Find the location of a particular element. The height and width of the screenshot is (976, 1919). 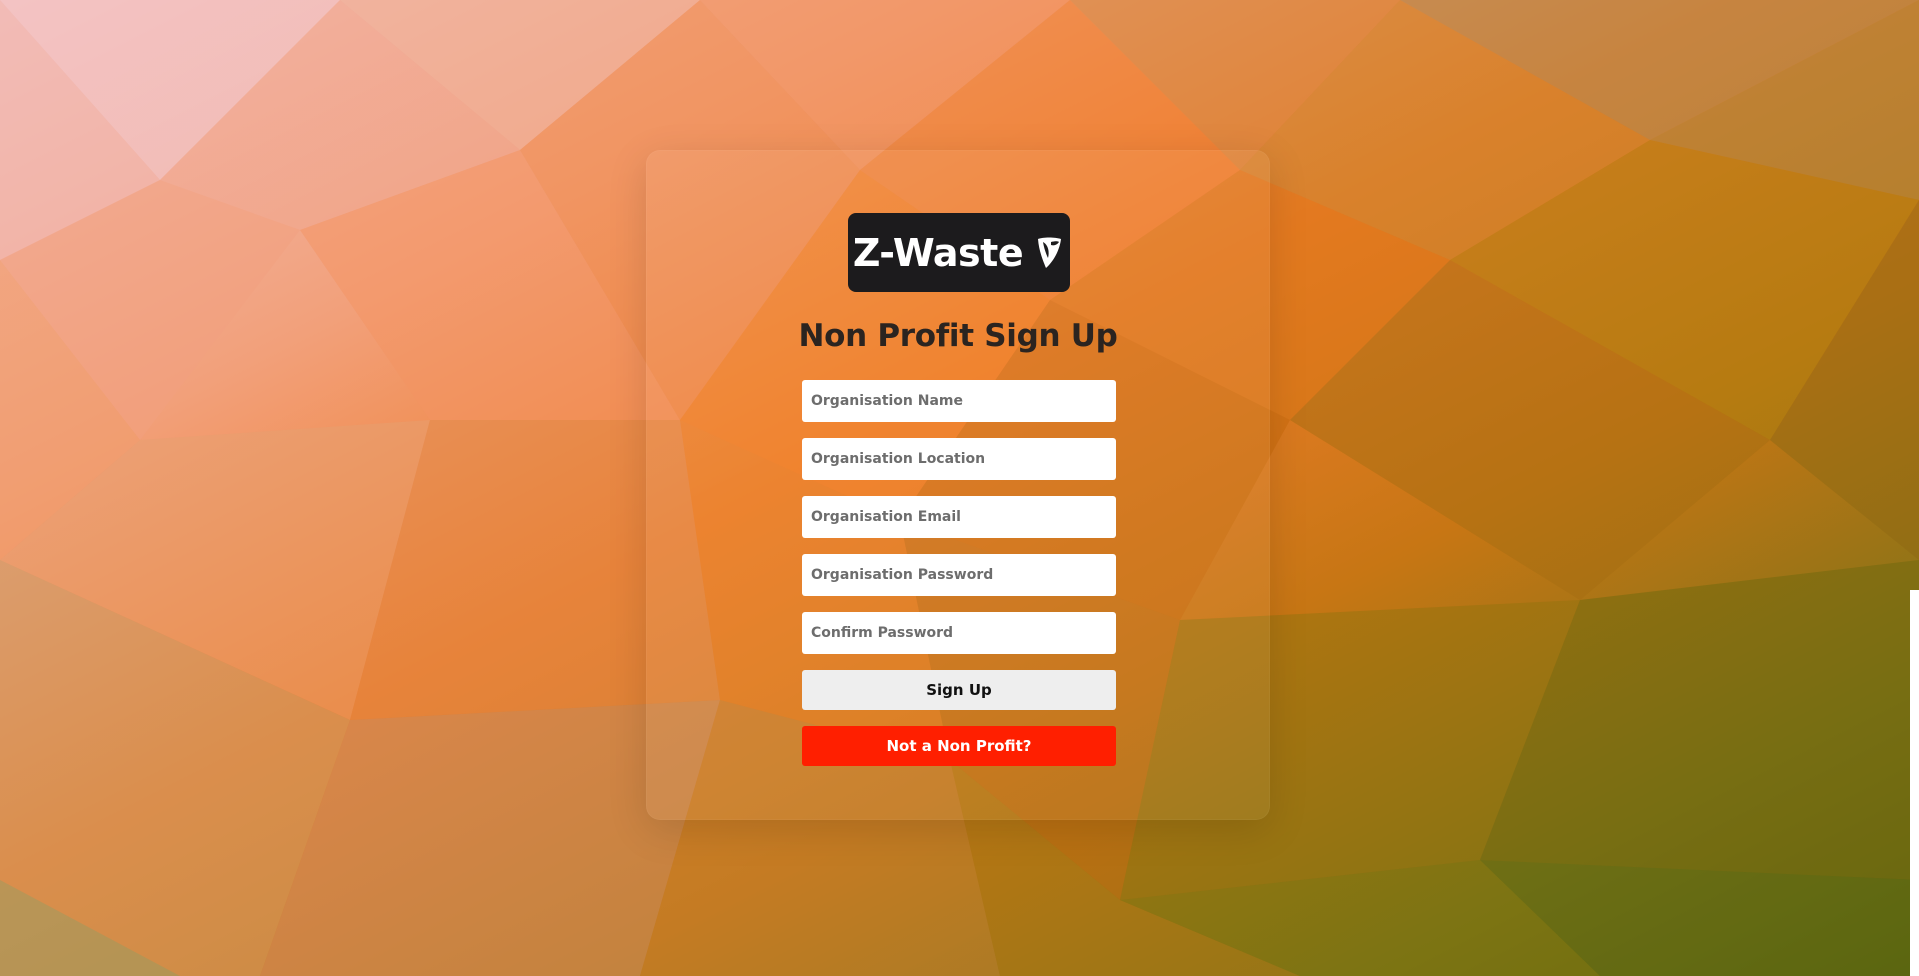

brand-name: Z-Waste is located at coordinates (938, 252).